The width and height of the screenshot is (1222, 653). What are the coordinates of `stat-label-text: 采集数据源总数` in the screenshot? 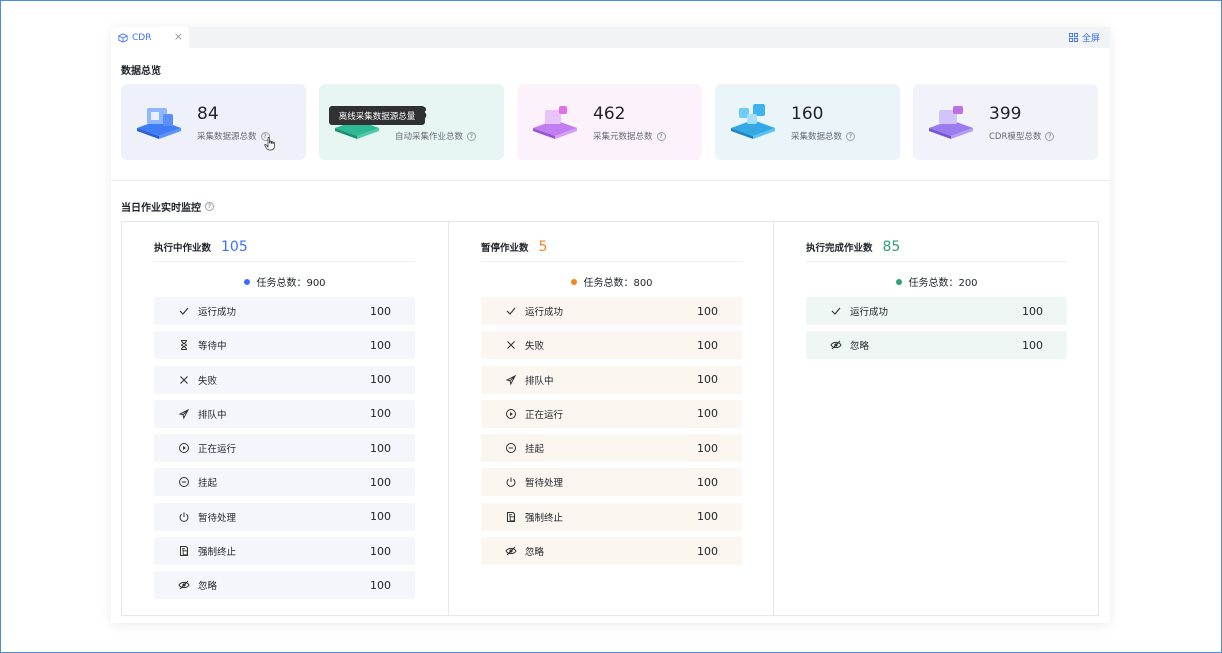 It's located at (227, 137).